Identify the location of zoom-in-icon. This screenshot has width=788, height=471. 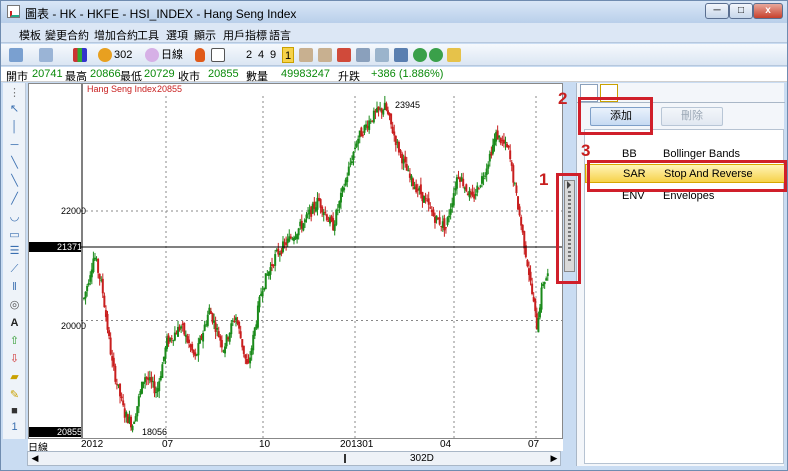
(420, 55).